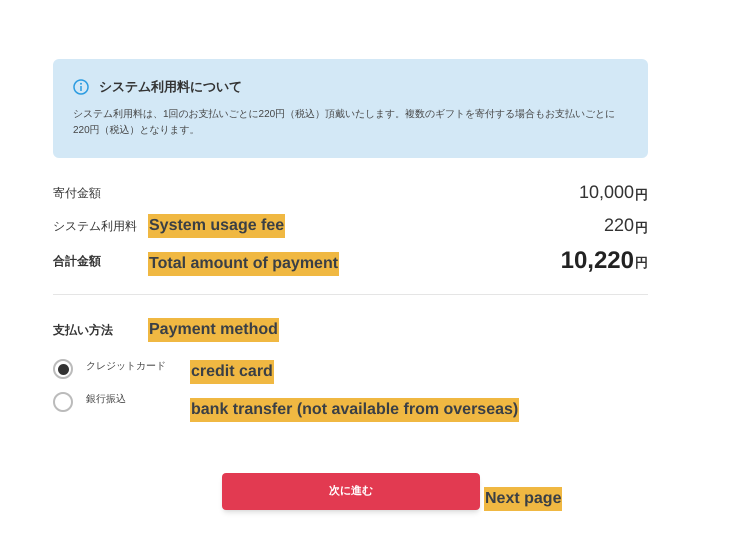  What do you see at coordinates (606, 192) in the screenshot?
I see `amount-value: 10,000` at bounding box center [606, 192].